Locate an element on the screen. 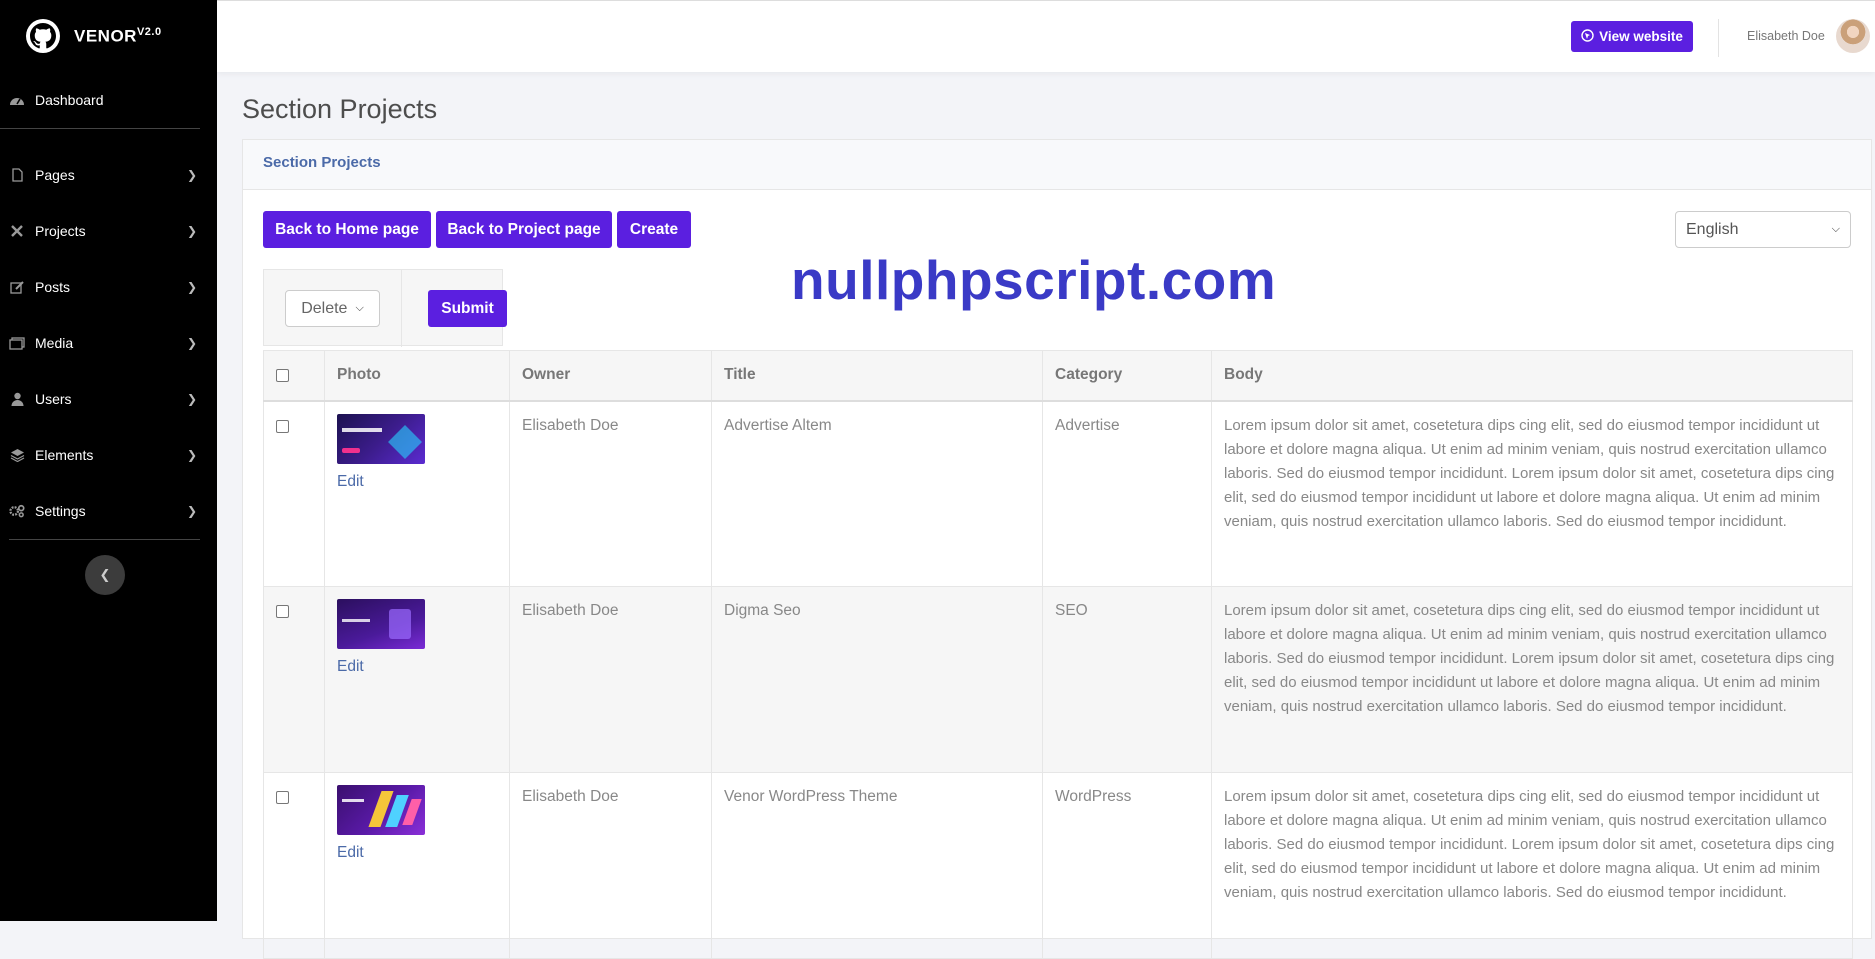  sidebar-collapse-button: ❮ is located at coordinates (105, 575).